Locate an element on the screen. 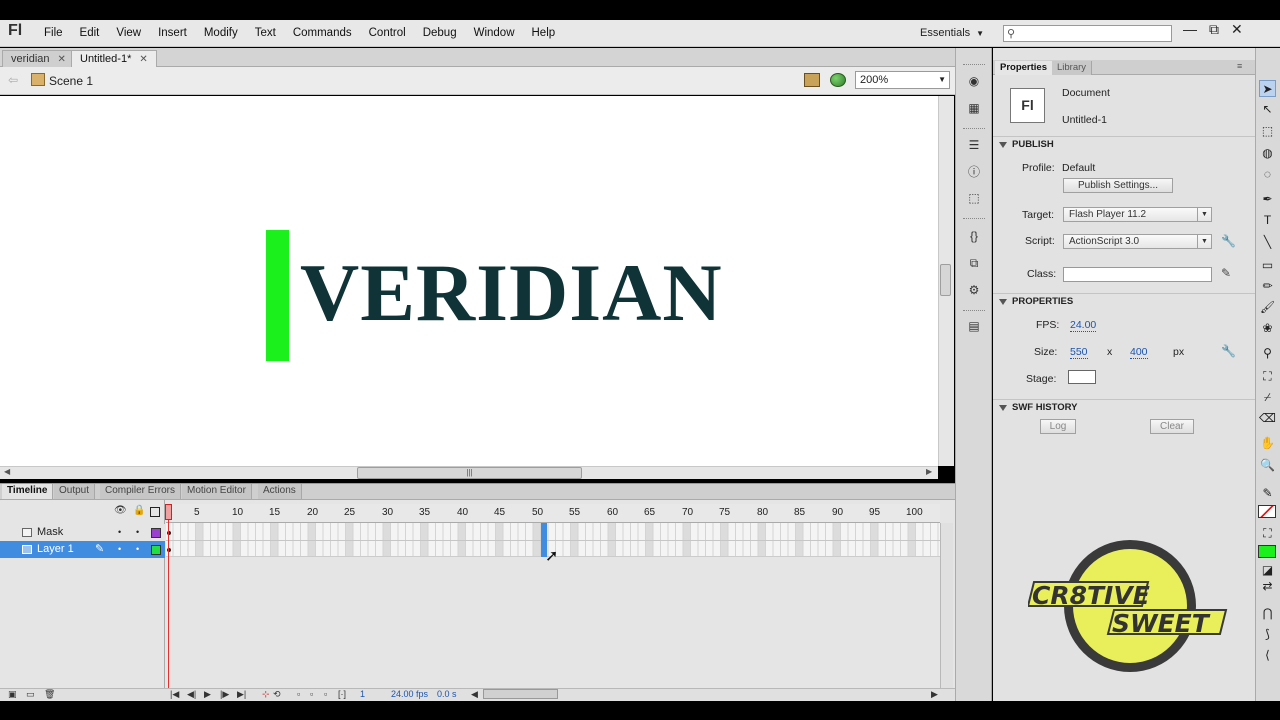  stage-vertical-scroll-thumb is located at coordinates (945, 280).